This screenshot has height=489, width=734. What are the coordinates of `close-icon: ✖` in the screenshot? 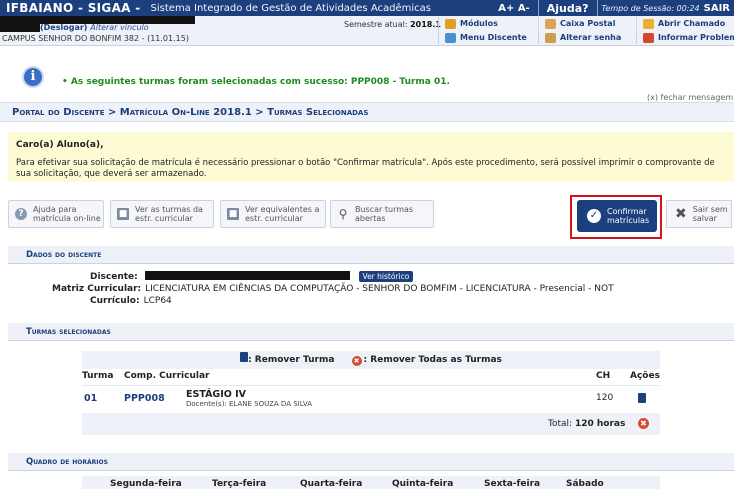 It's located at (681, 214).